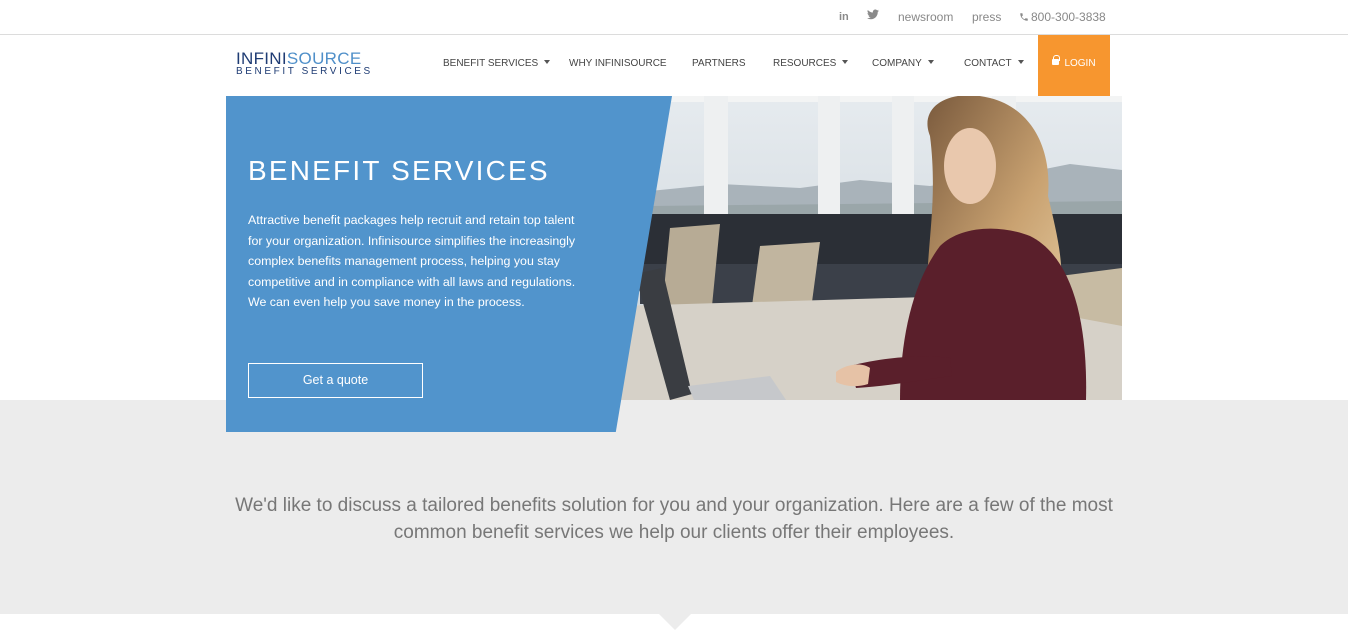 The image size is (1348, 632). I want to click on get-a-quote-button: Get a quote, so click(335, 380).